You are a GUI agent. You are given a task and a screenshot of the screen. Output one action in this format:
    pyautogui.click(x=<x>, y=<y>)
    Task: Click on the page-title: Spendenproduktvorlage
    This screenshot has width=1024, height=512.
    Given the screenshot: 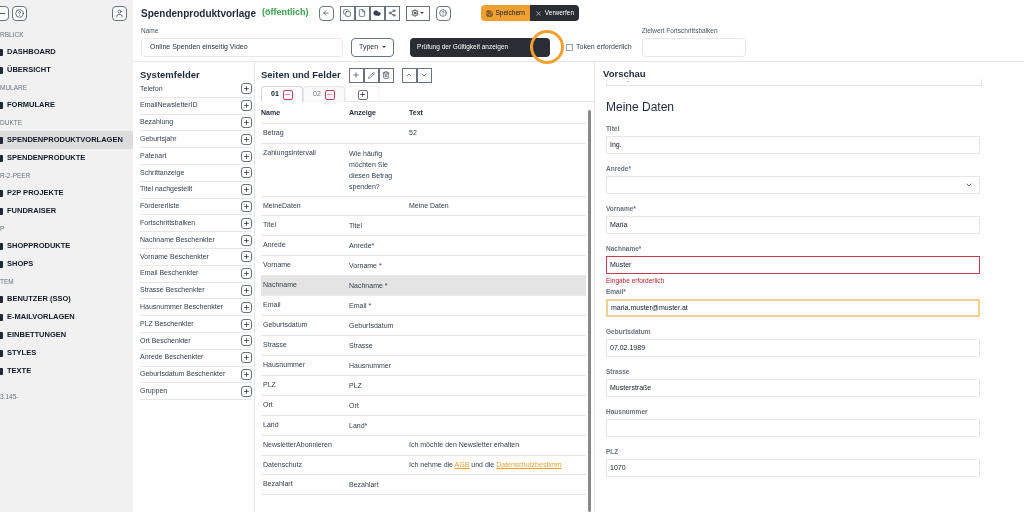 What is the action you would take?
    pyautogui.click(x=198, y=13)
    